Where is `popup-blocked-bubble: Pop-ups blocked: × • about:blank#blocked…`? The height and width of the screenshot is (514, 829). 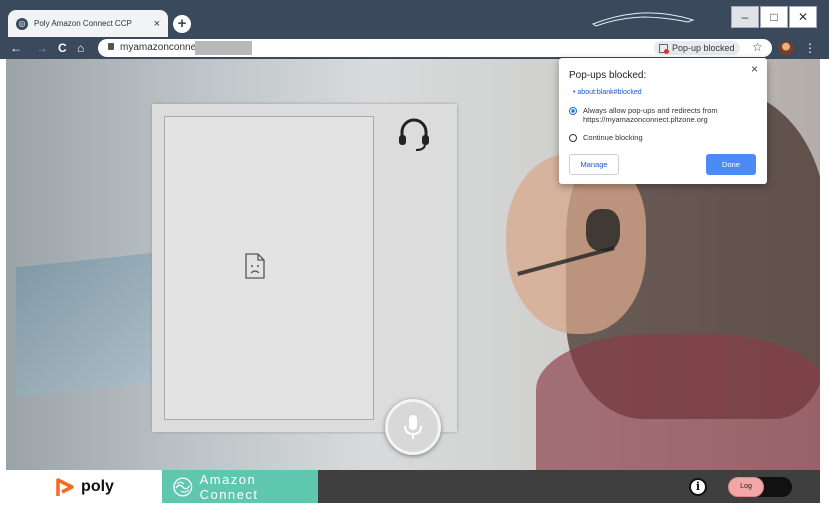
popup-blocked-bubble: Pop-ups blocked: × • about:blank#blocked… is located at coordinates (663, 121).